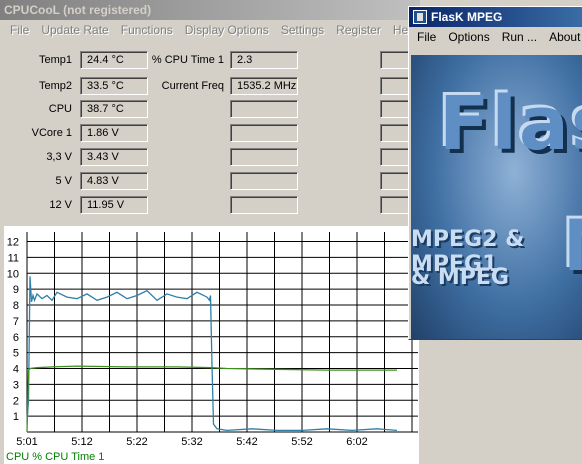 The width and height of the screenshot is (582, 464). What do you see at coordinates (136, 442) in the screenshot?
I see `x-tick-label: 5:22` at bounding box center [136, 442].